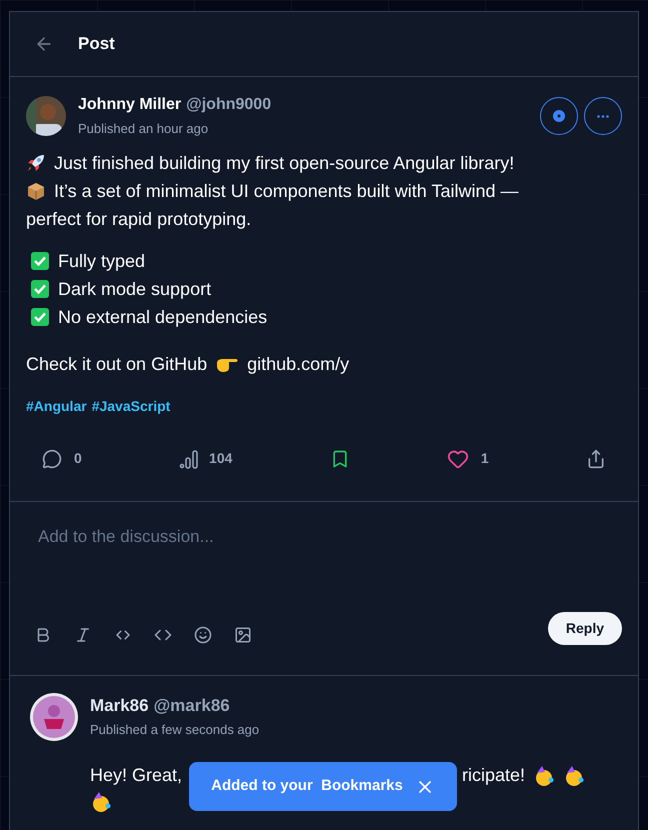  Describe the element at coordinates (102, 261) in the screenshot. I see `checklist-item: Fully typed` at that location.